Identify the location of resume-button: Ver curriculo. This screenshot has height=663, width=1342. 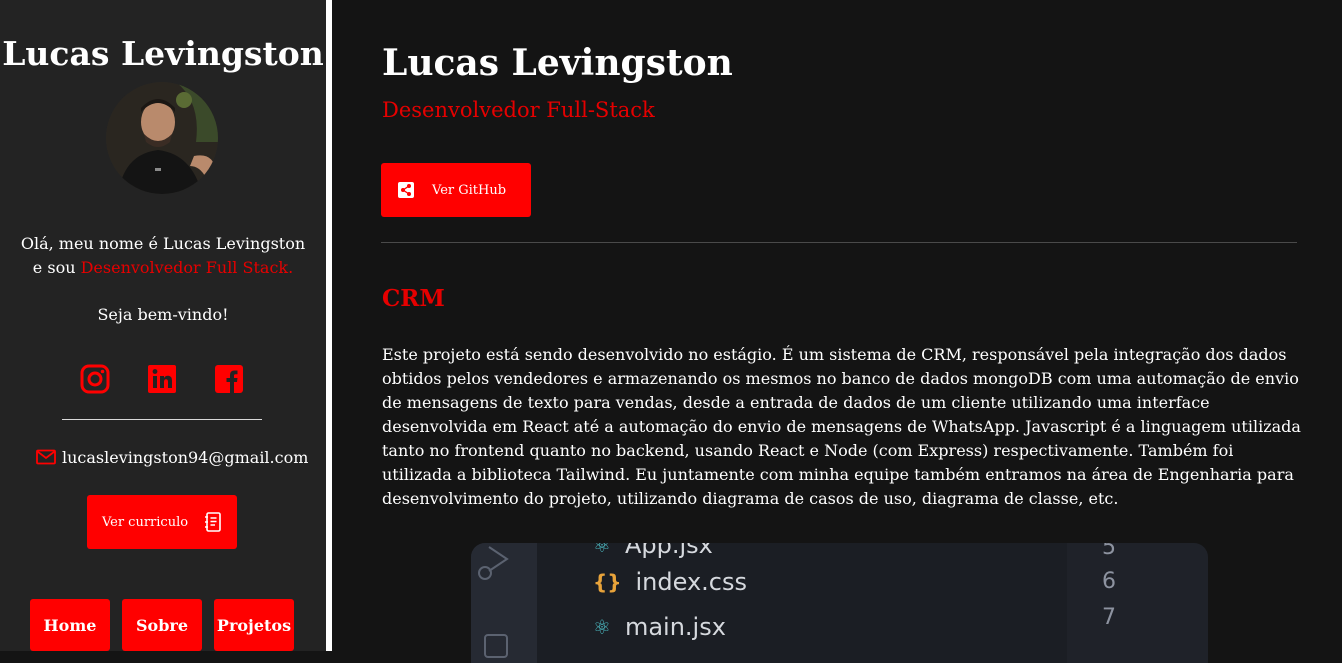
(162, 522).